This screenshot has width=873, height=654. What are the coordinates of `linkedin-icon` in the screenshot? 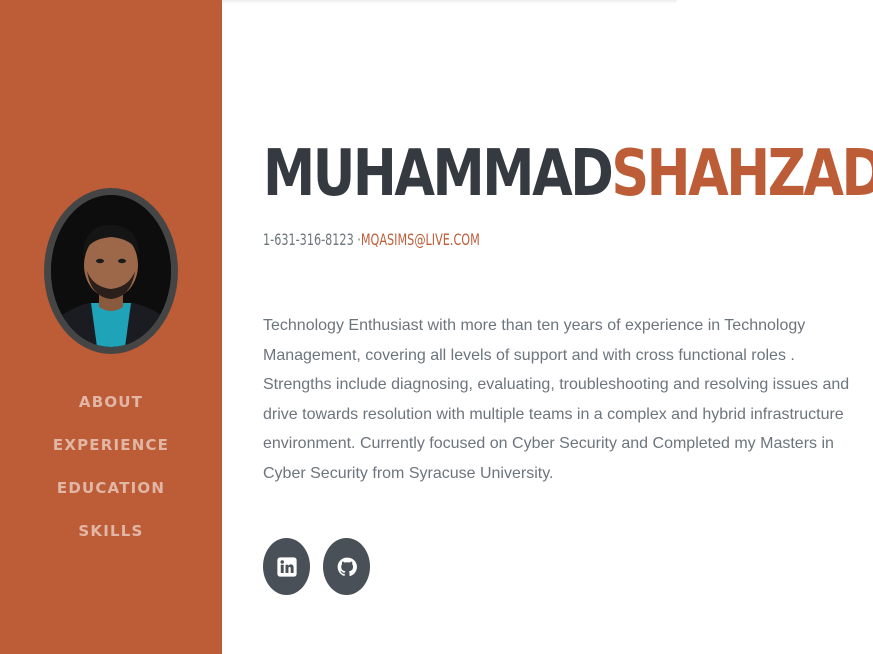 It's located at (286, 566).